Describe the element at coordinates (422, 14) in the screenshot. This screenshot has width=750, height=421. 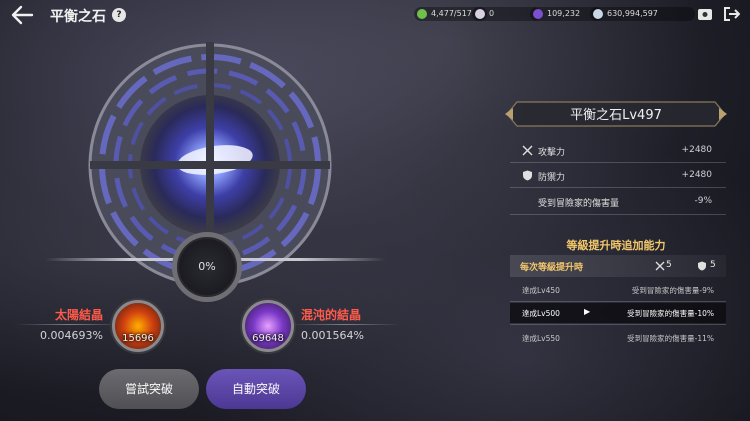
I see `leaf-energy-icon` at that location.